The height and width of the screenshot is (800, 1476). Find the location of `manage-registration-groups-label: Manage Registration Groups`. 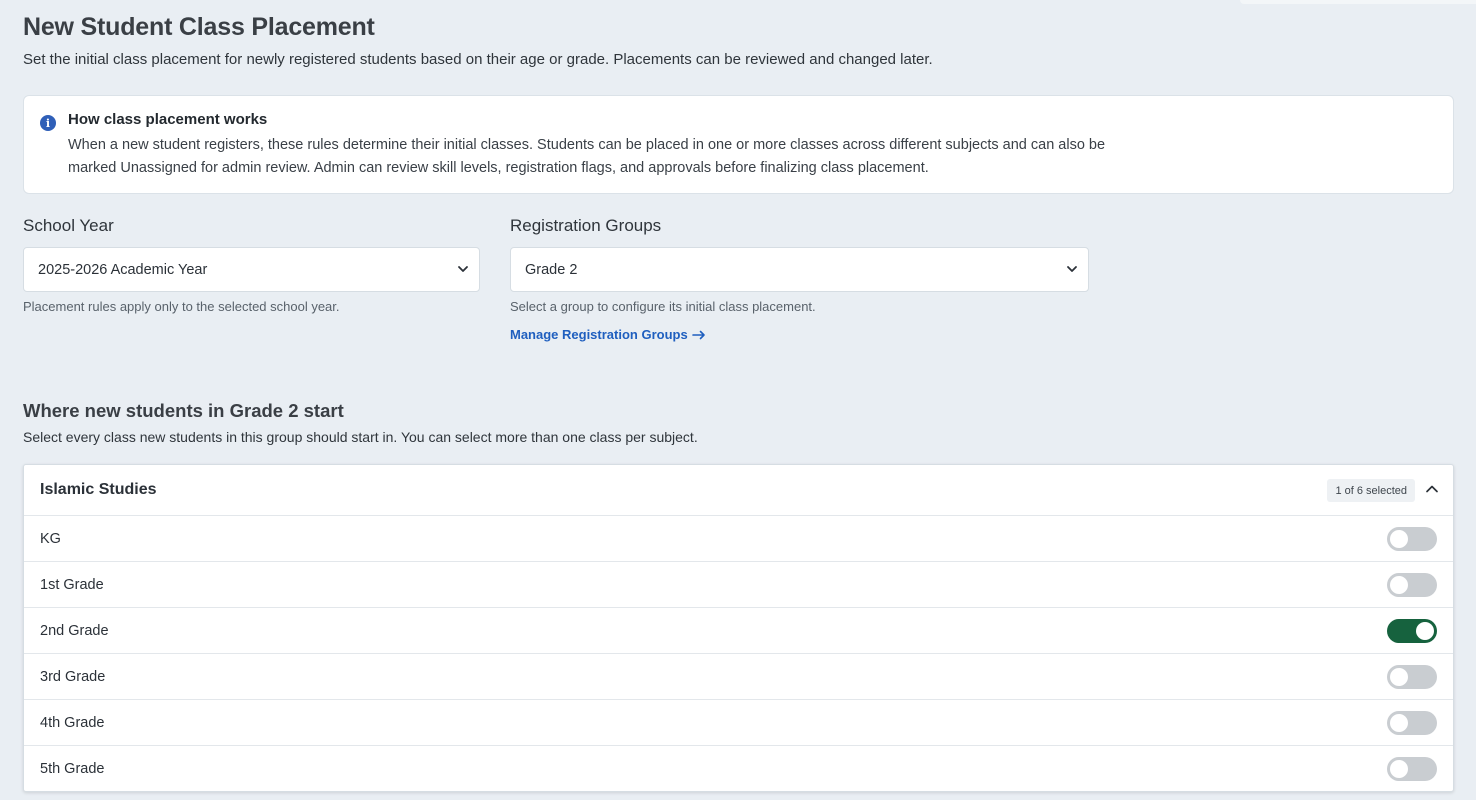

manage-registration-groups-label: Manage Registration Groups is located at coordinates (599, 334).